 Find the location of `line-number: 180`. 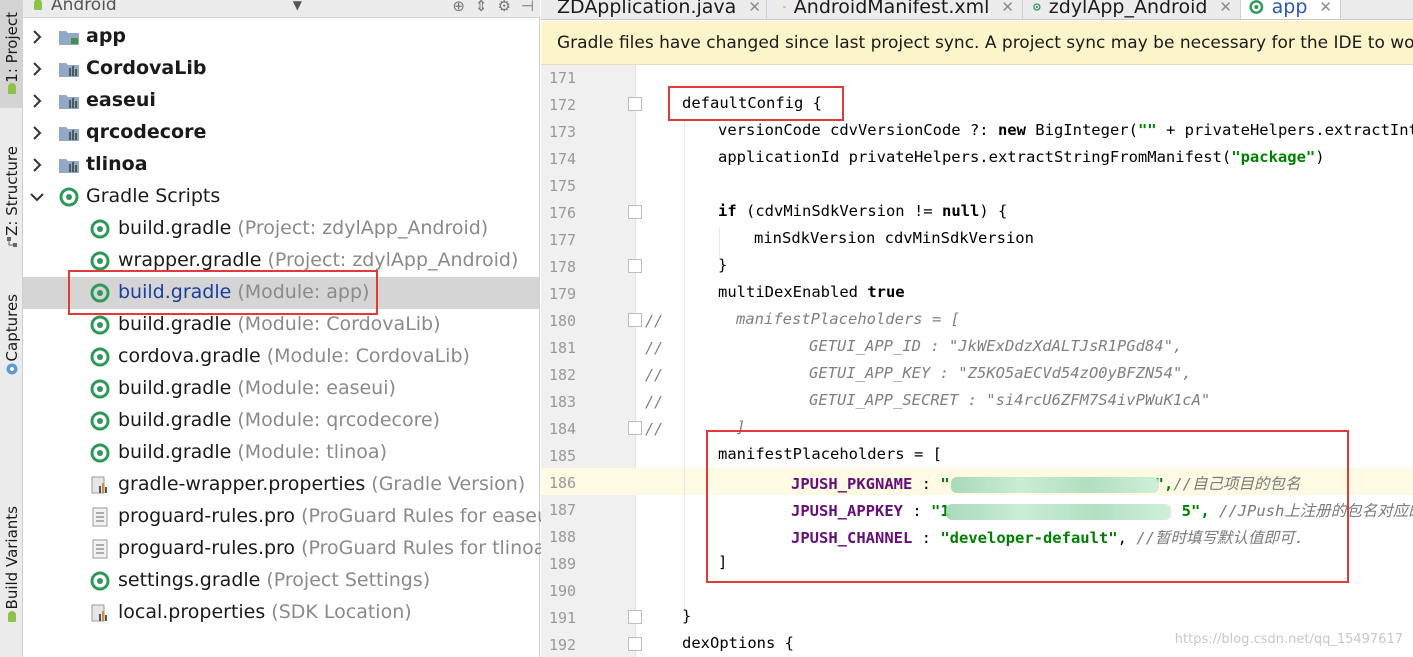

line-number: 180 is located at coordinates (563, 321).